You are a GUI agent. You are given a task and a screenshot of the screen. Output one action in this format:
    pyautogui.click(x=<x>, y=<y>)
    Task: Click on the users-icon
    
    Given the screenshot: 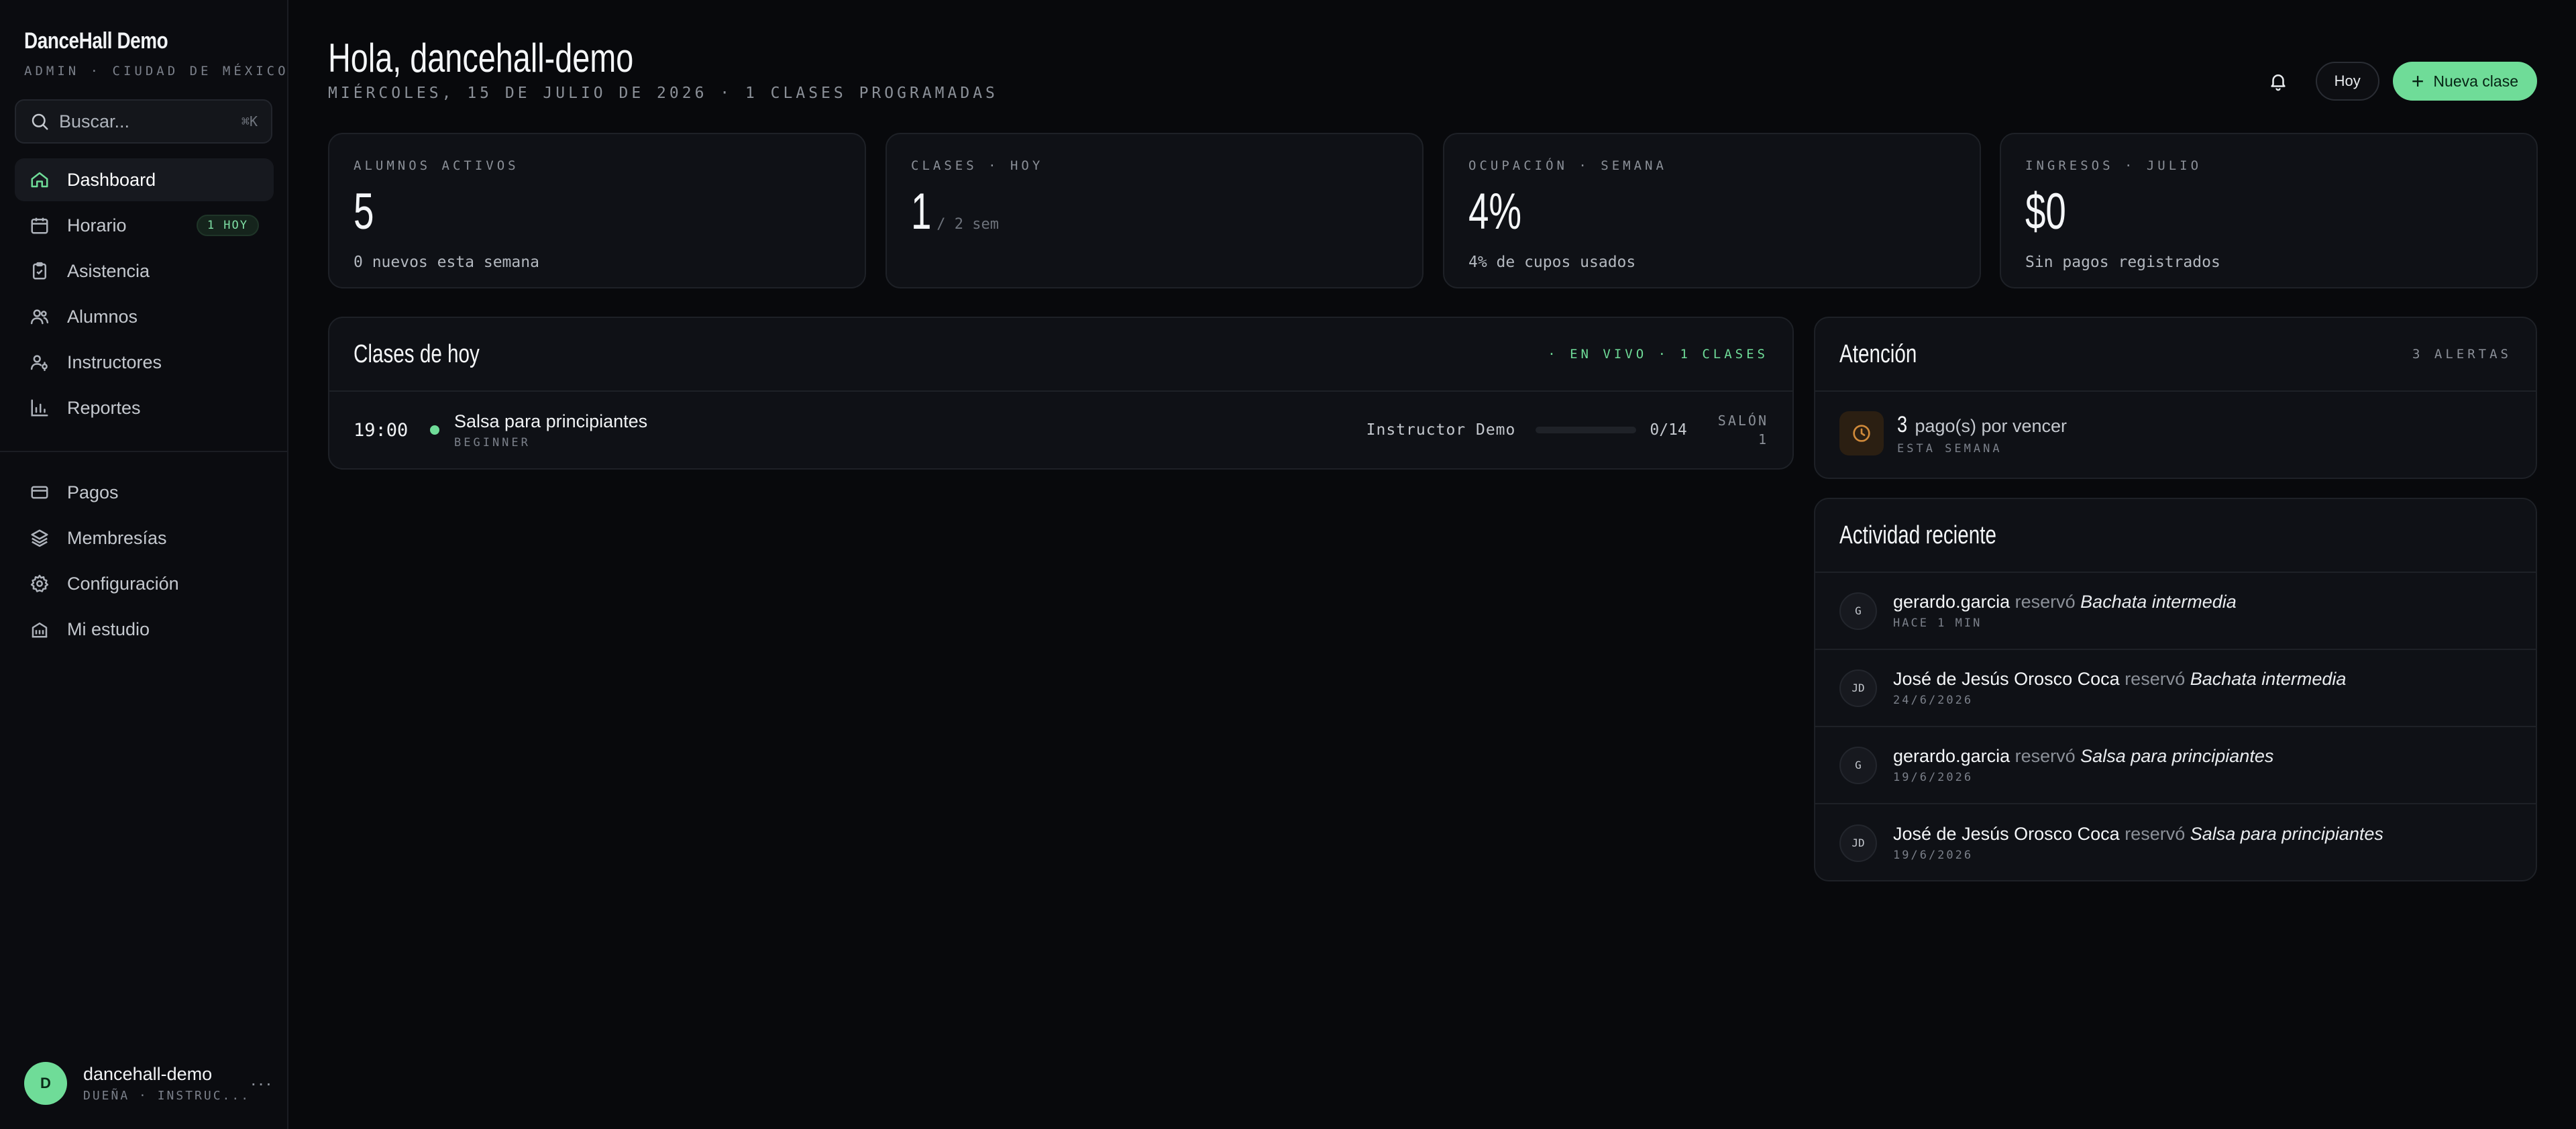 What is the action you would take?
    pyautogui.click(x=39, y=317)
    